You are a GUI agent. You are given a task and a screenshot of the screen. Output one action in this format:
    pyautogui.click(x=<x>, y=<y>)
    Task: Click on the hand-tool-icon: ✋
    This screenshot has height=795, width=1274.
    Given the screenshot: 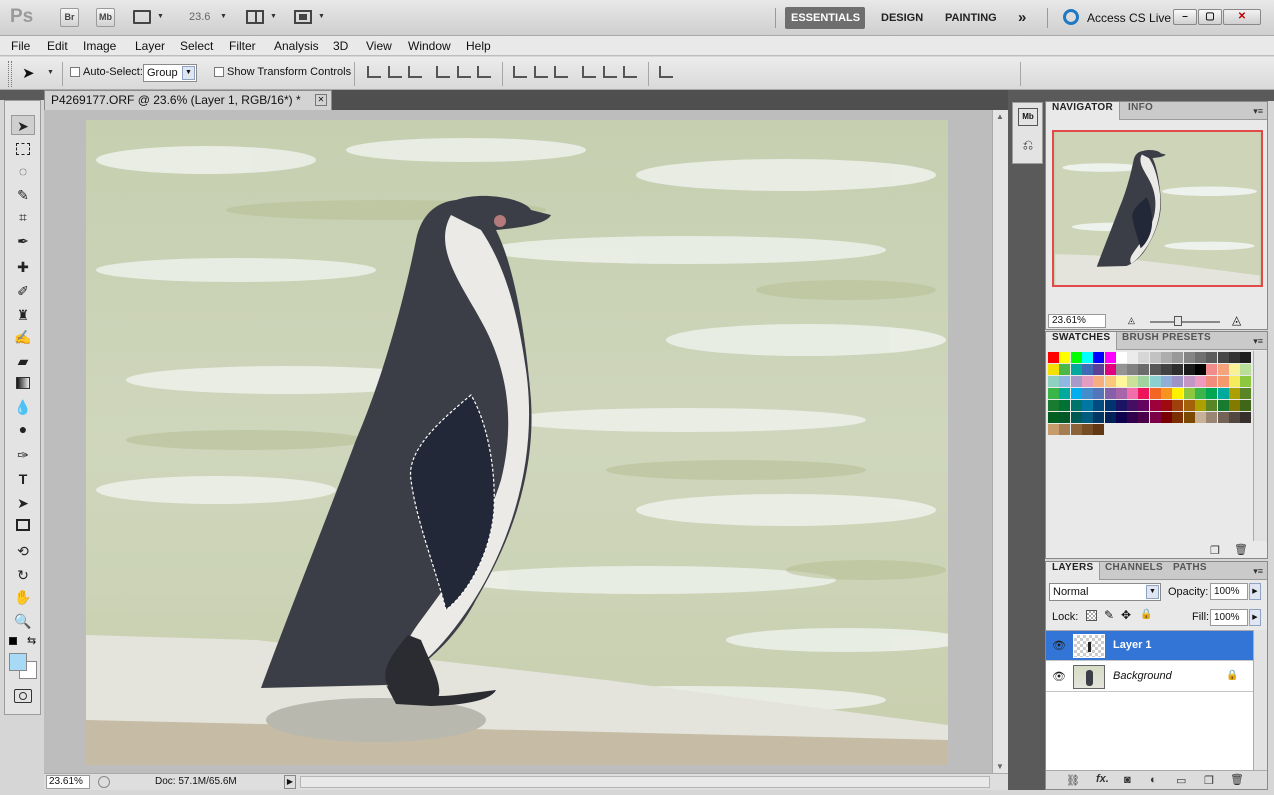 What is the action you would take?
    pyautogui.click(x=23, y=597)
    